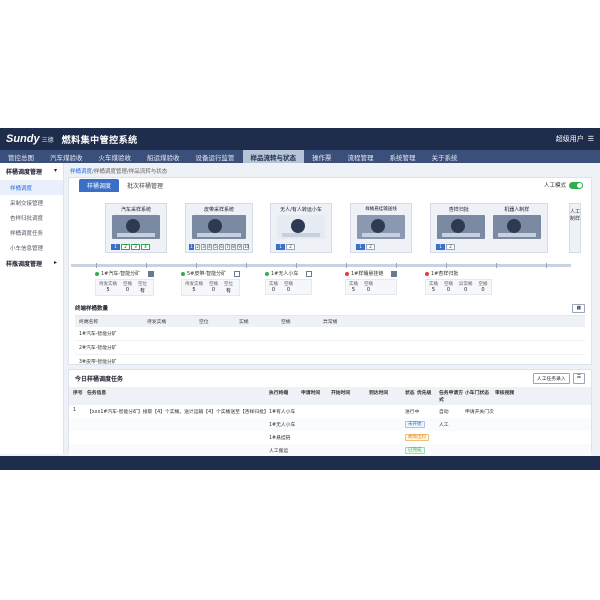  Describe the element at coordinates (99, 185) in the screenshot. I see `tab-bucket-dispatch: 样桶调度` at that location.